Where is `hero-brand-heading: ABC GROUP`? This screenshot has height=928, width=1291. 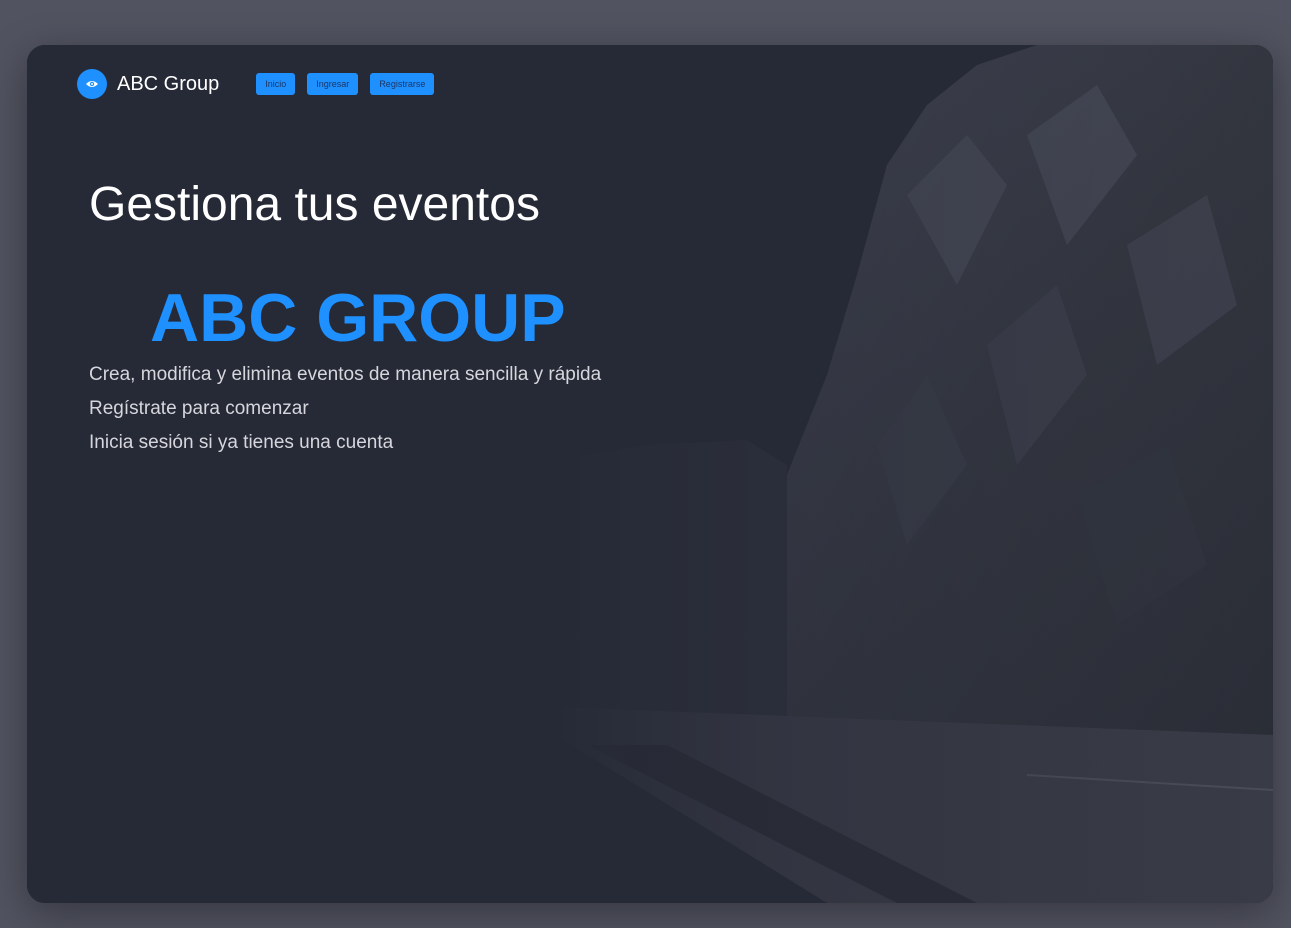
hero-brand-heading: ABC GROUP is located at coordinates (358, 318).